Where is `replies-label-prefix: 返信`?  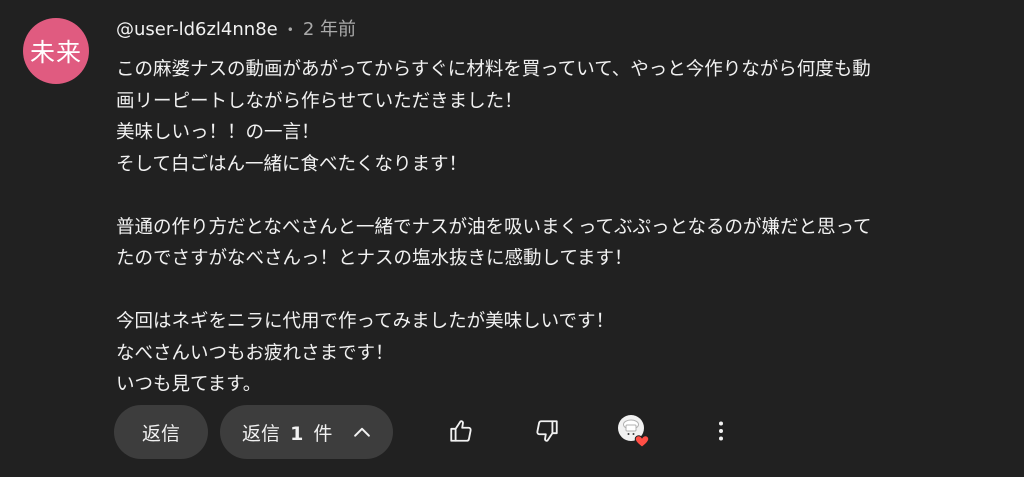
replies-label-prefix: 返信 is located at coordinates (261, 433).